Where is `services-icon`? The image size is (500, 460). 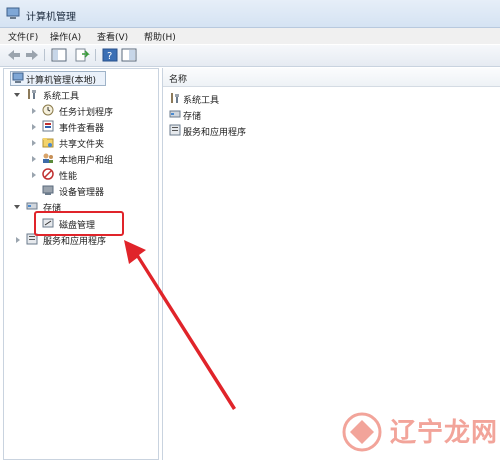 services-icon is located at coordinates (175, 131).